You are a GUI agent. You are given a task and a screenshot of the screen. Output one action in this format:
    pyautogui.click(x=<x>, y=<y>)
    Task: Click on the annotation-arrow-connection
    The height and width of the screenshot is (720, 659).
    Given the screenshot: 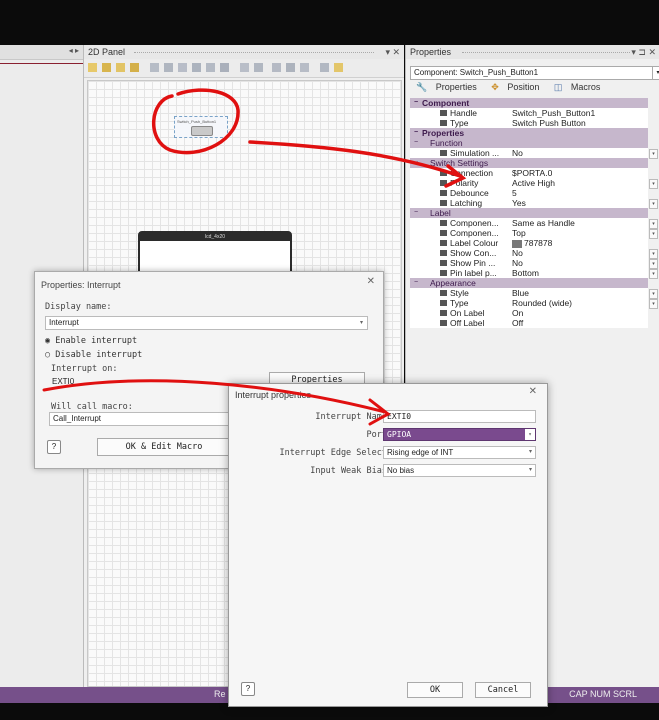 What is the action you would take?
    pyautogui.click(x=355, y=159)
    